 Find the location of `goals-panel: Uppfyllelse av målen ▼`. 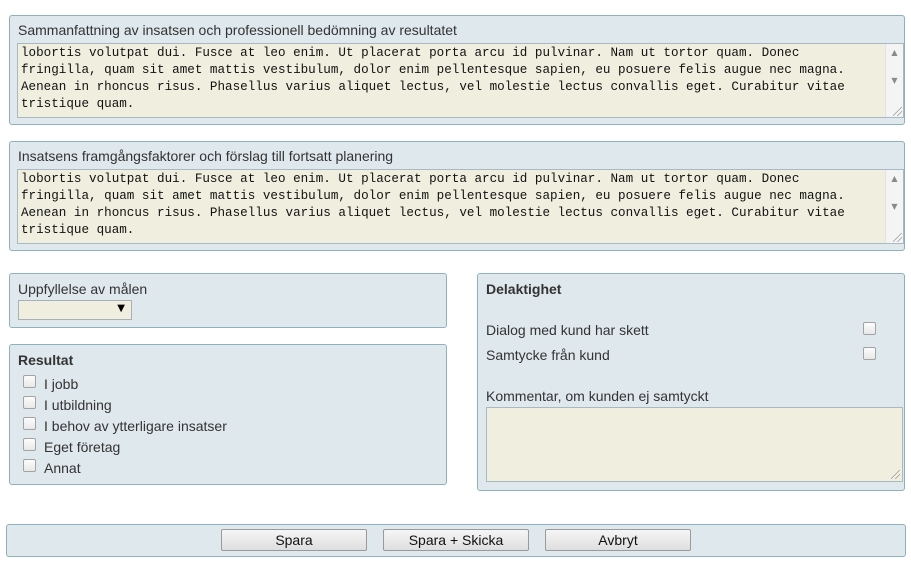

goals-panel: Uppfyllelse av målen ▼ is located at coordinates (228, 300).